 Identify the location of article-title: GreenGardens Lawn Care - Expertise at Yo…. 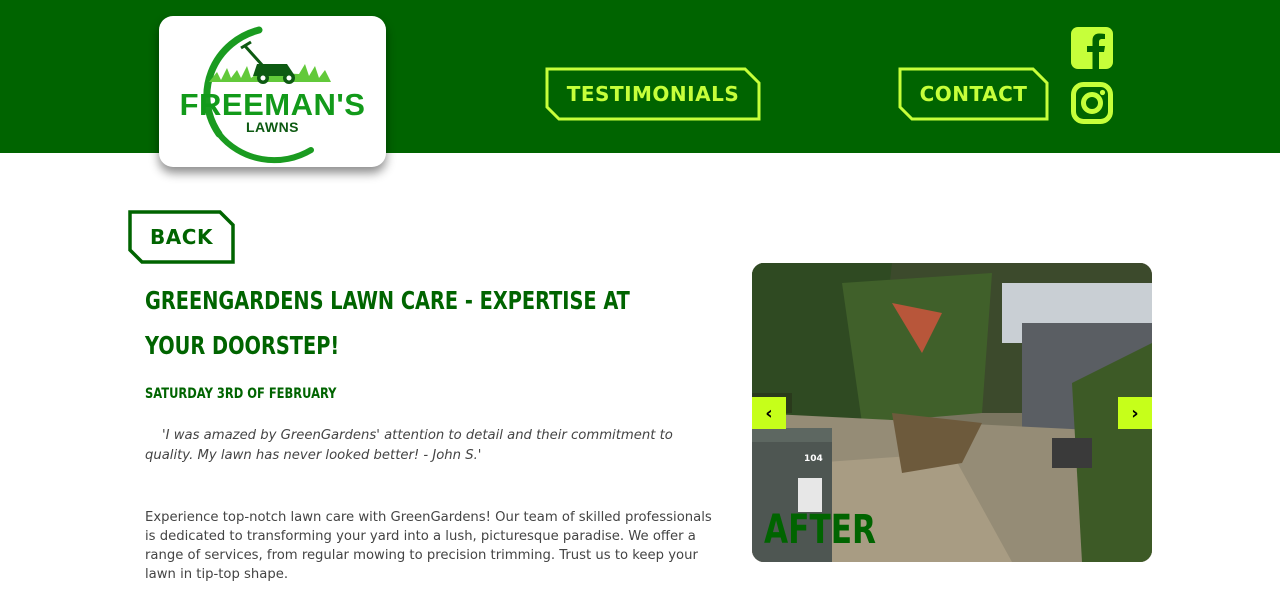
(387, 323).